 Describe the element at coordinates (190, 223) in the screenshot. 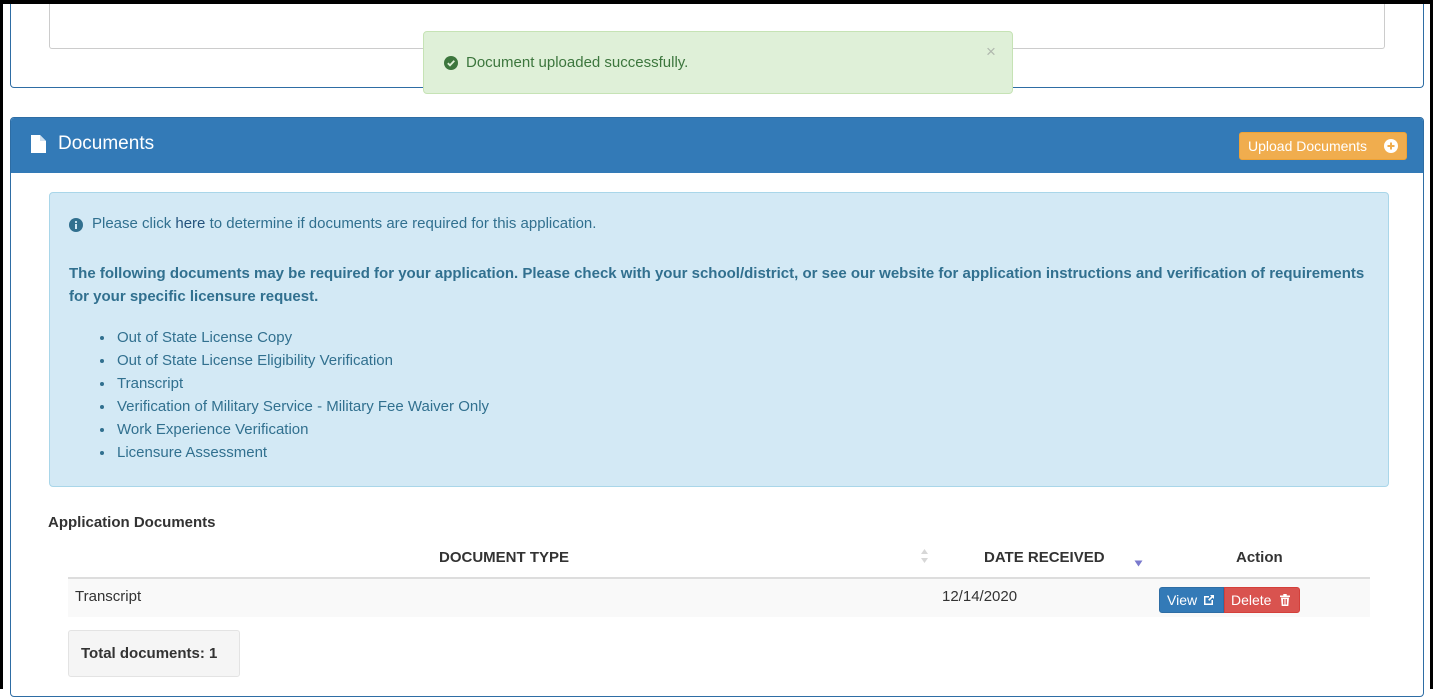

I see `here-link: here` at that location.